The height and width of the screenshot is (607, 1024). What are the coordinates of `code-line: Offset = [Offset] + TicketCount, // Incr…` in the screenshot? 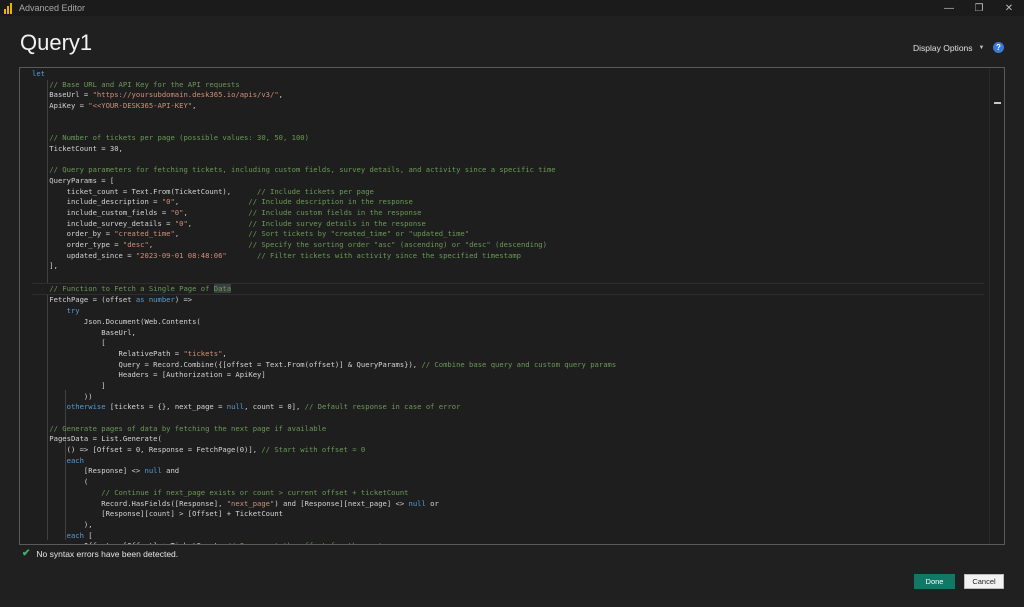 It's located at (508, 542).